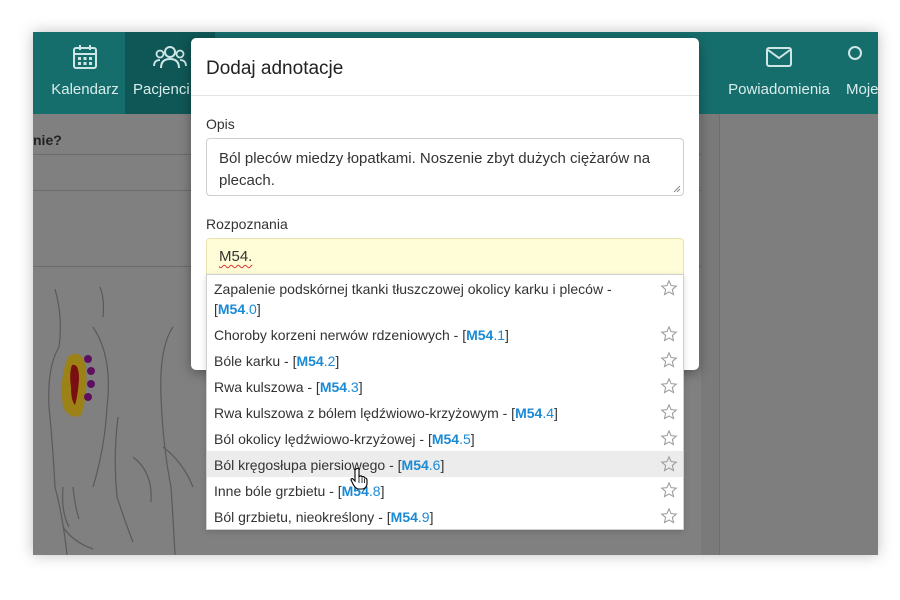  Describe the element at coordinates (319, 439) in the screenshot. I see `suggestion-text: Ból okolicy lędźwiowo-krzyżowej -` at that location.